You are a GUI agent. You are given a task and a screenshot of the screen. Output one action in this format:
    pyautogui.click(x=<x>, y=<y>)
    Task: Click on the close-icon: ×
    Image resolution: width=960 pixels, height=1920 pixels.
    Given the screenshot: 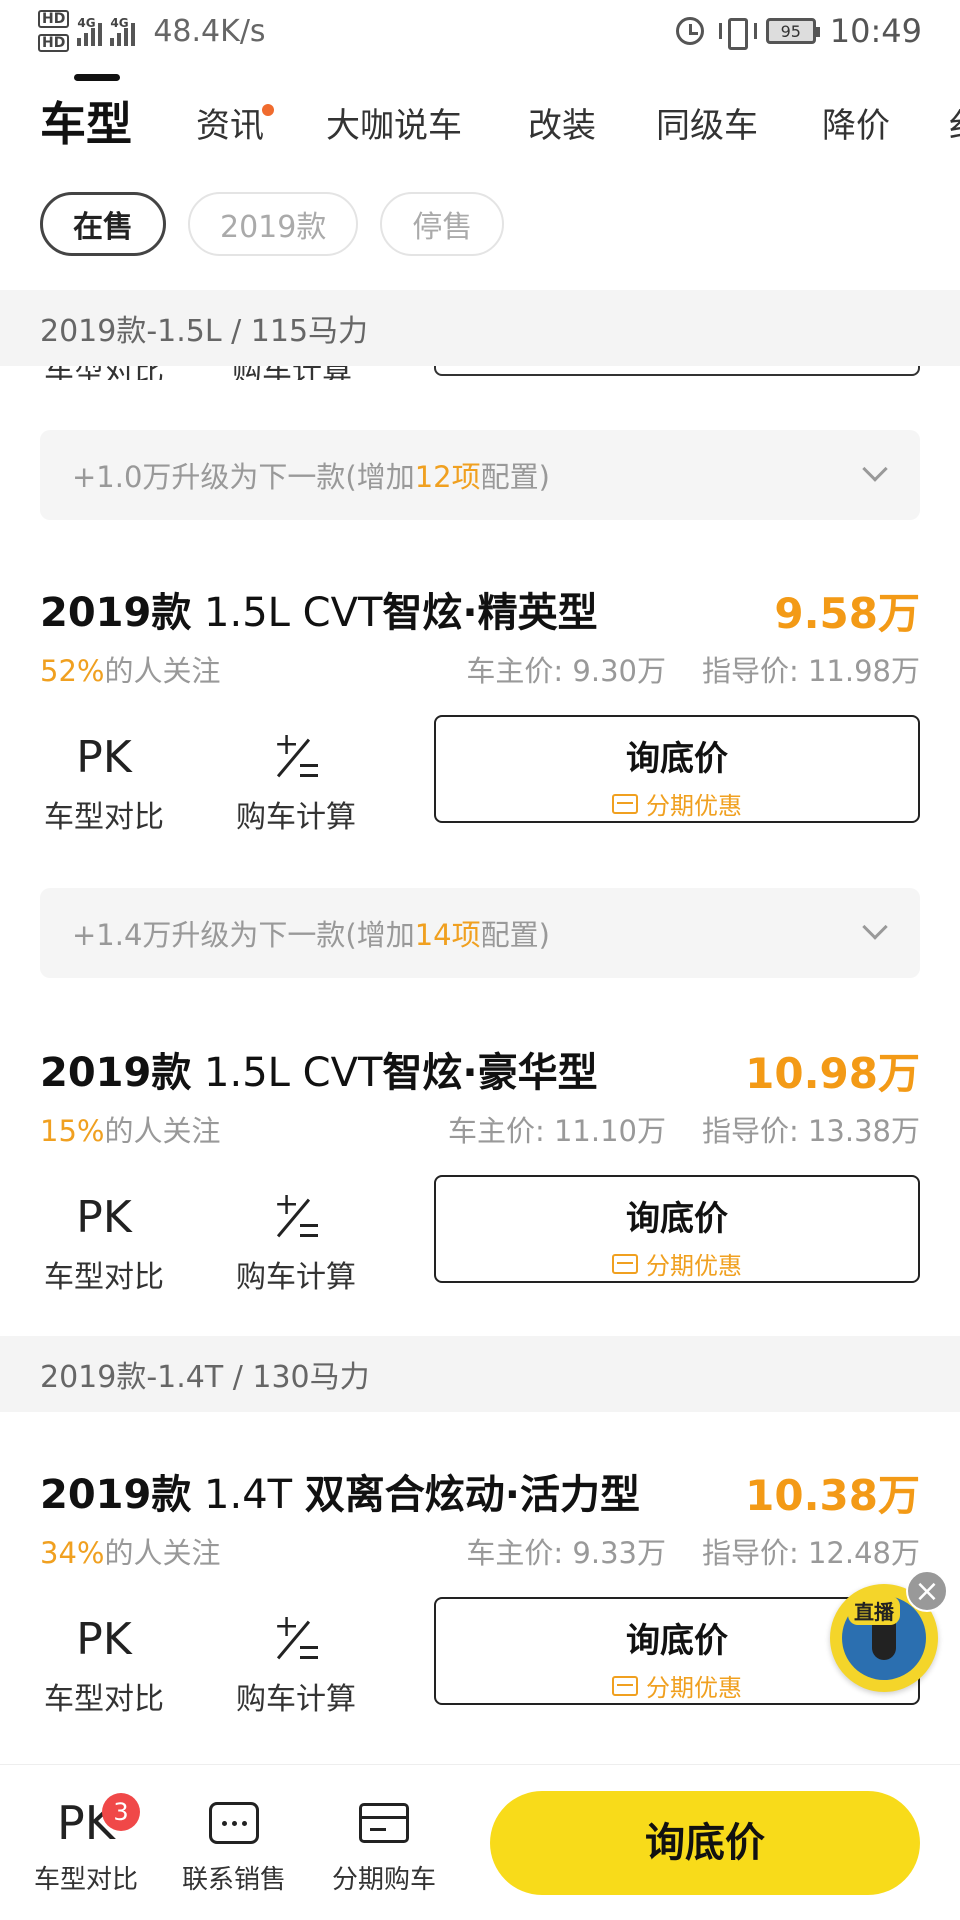 What is the action you would take?
    pyautogui.click(x=927, y=1591)
    